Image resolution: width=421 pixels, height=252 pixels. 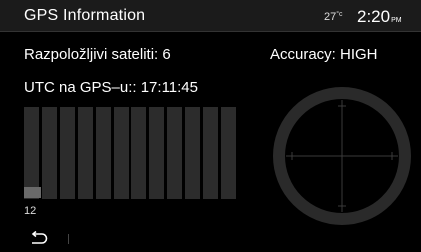 What do you see at coordinates (68, 239) in the screenshot?
I see `bottom-bar-divider` at bounding box center [68, 239].